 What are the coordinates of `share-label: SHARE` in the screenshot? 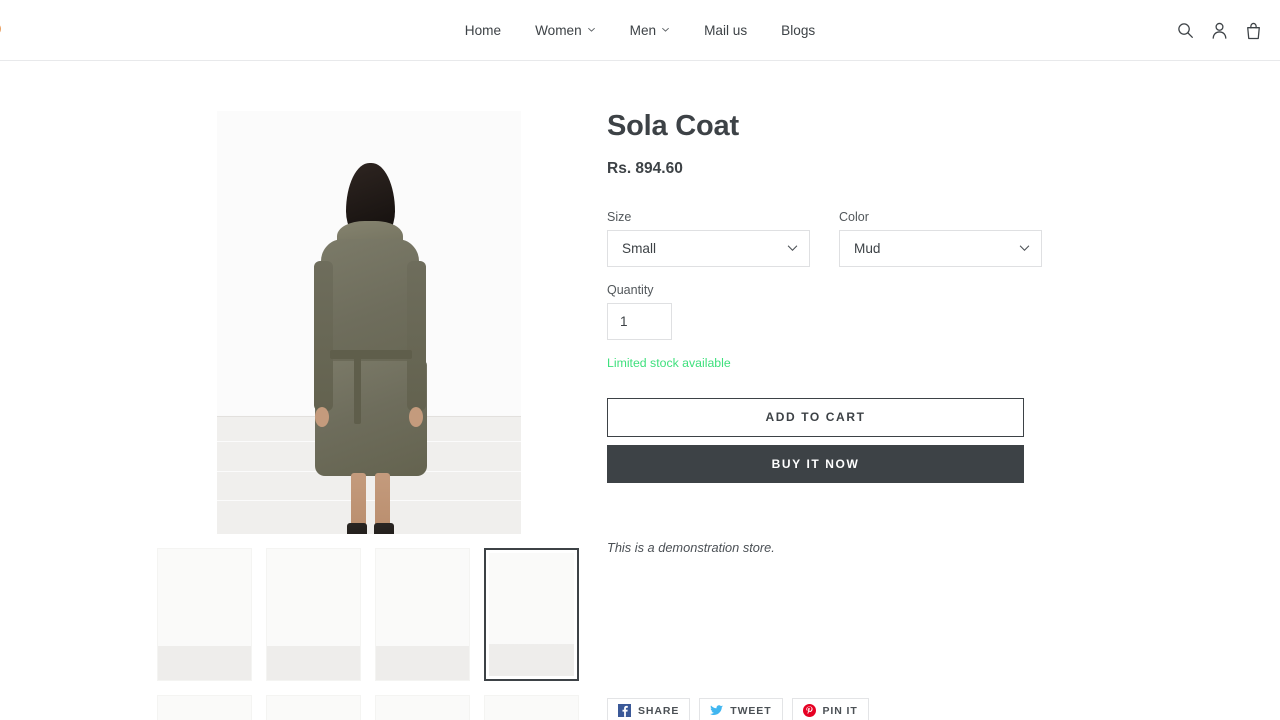 It's located at (659, 710).